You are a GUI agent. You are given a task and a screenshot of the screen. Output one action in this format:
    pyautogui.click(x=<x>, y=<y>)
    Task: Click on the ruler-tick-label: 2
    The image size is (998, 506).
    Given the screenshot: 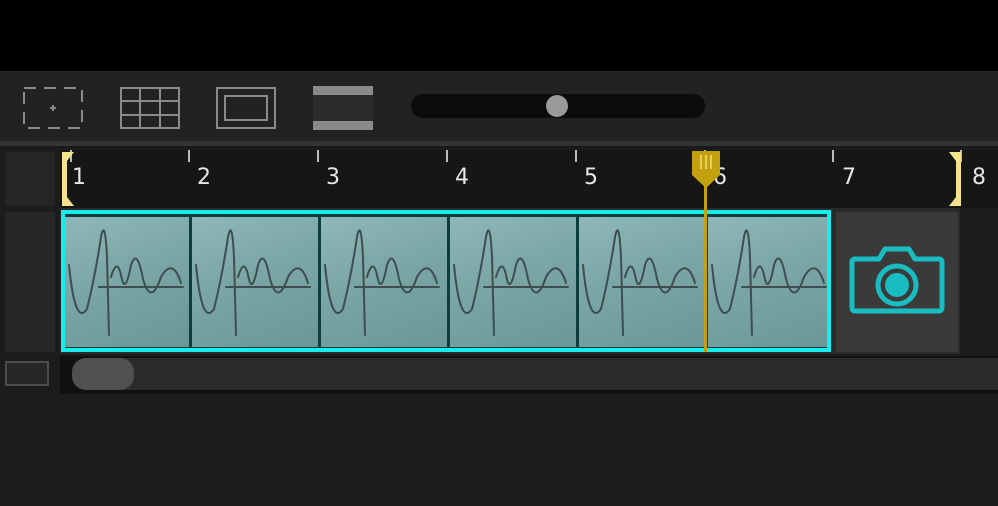 What is the action you would take?
    pyautogui.click(x=204, y=177)
    